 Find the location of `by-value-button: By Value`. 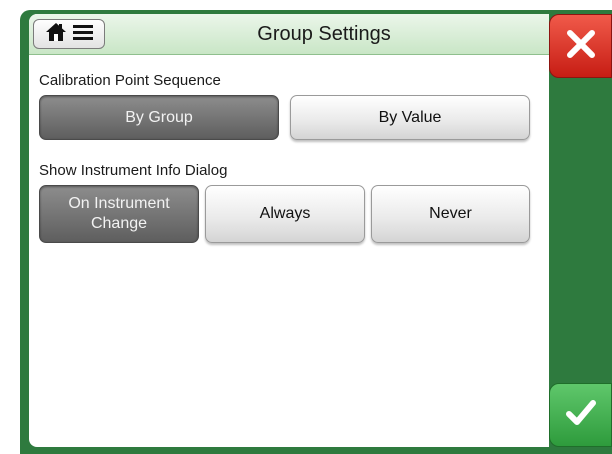

by-value-button: By Value is located at coordinates (410, 117).